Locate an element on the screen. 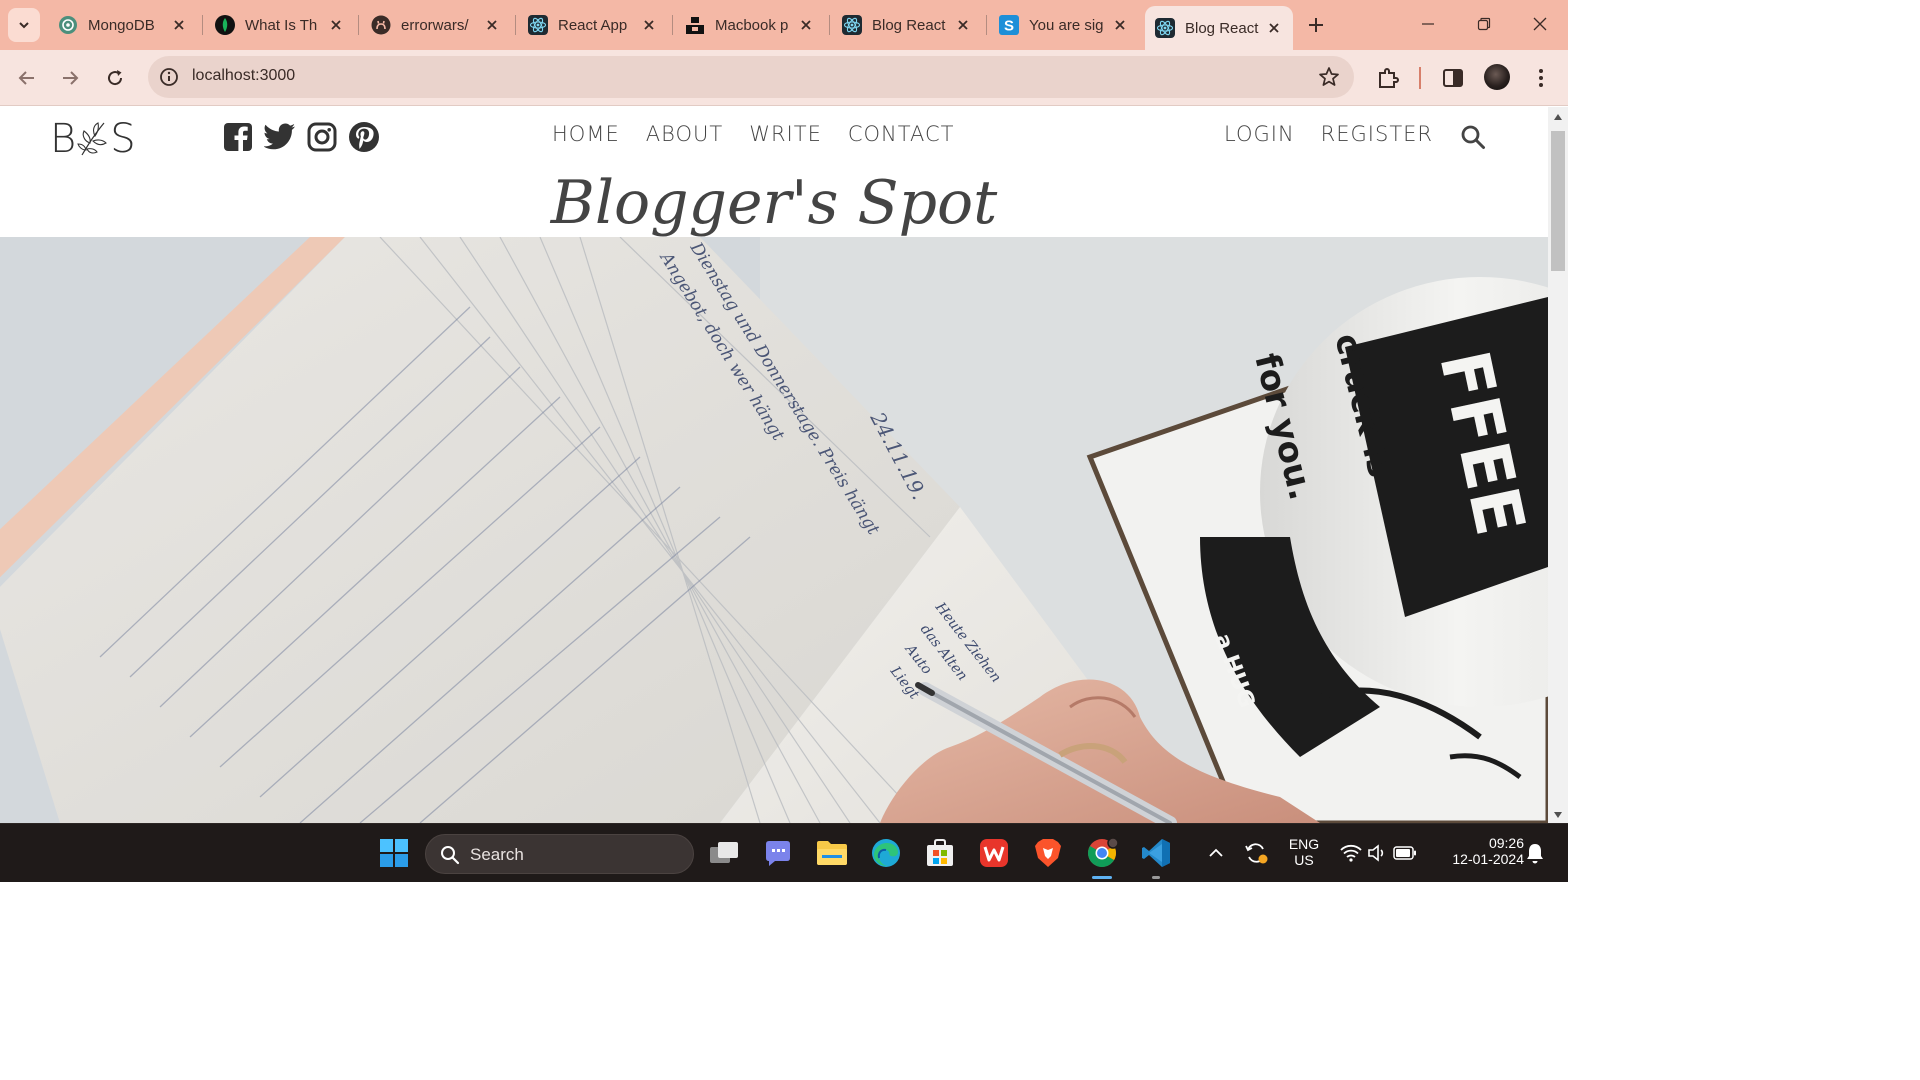 Image resolution: width=1920 pixels, height=1080 pixels. tab-search-button is located at coordinates (24, 25).